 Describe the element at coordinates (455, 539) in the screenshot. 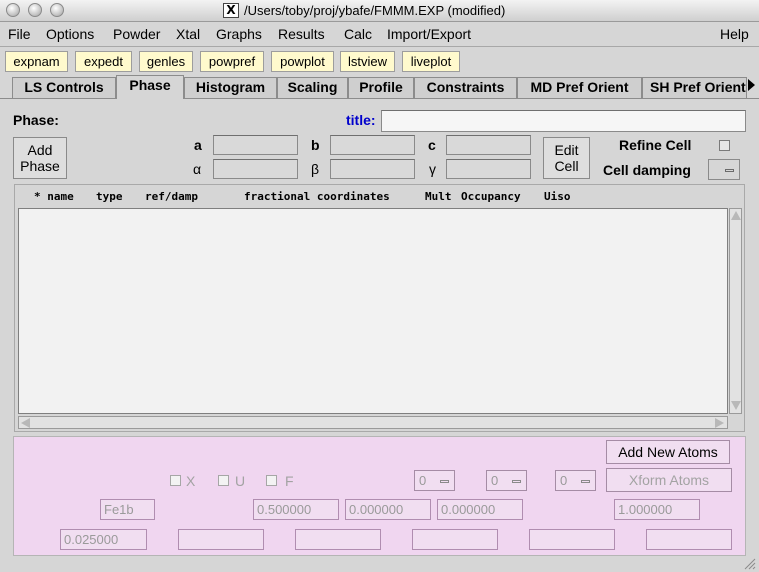

I see `atom-u33-field` at that location.